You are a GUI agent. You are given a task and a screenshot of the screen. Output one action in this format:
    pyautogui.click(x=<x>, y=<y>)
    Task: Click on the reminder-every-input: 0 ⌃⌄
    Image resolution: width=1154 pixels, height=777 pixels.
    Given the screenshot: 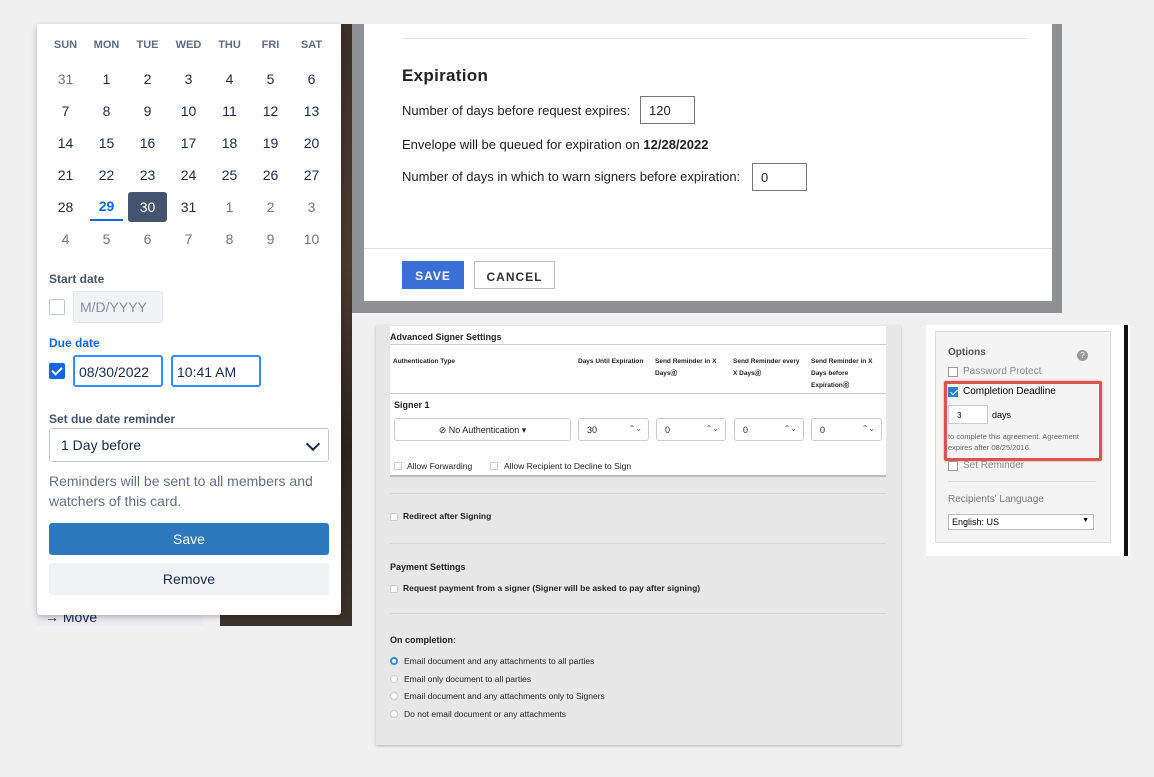 What is the action you would take?
    pyautogui.click(x=769, y=429)
    